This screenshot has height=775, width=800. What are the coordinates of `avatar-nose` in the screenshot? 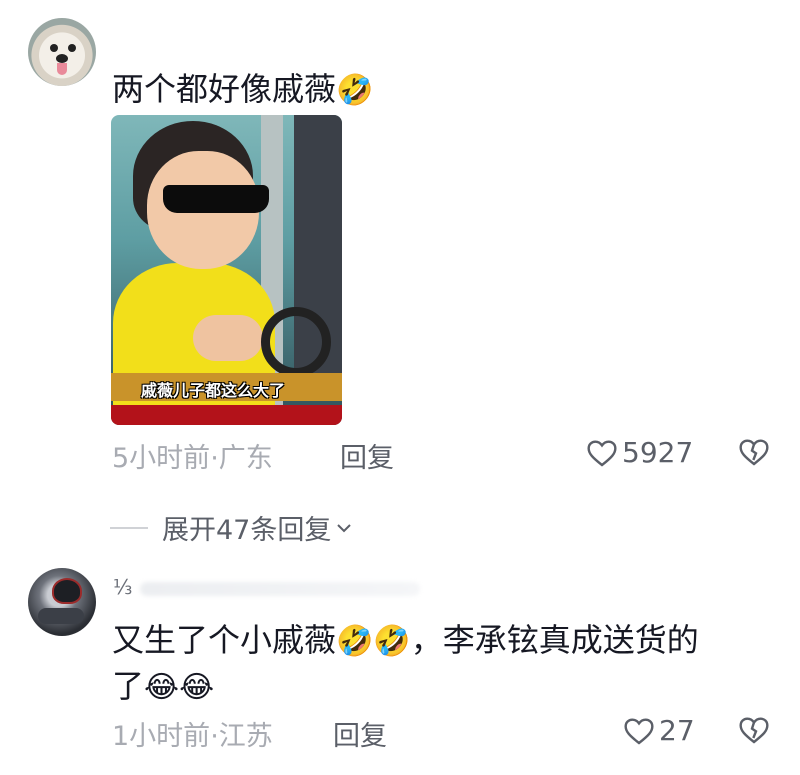 It's located at (62, 58).